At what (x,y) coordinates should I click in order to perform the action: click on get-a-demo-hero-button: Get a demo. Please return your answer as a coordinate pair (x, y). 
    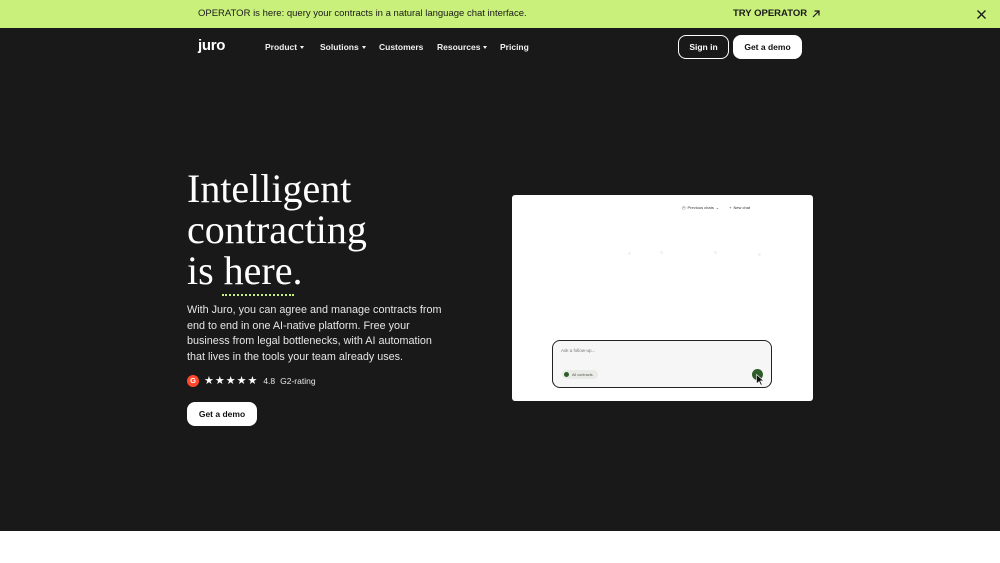
    Looking at the image, I should click on (222, 414).